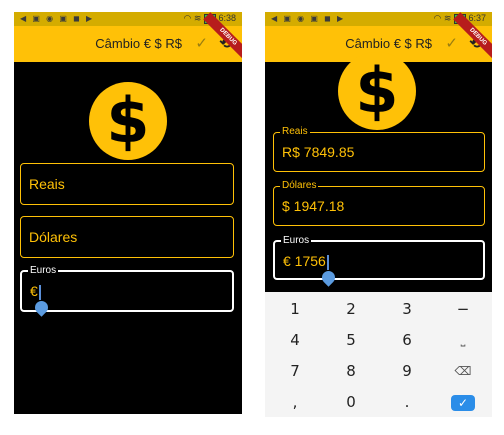 The width and height of the screenshot is (504, 435). Describe the element at coordinates (313, 206) in the screenshot. I see `dolares-value: $ 1947.18` at that location.